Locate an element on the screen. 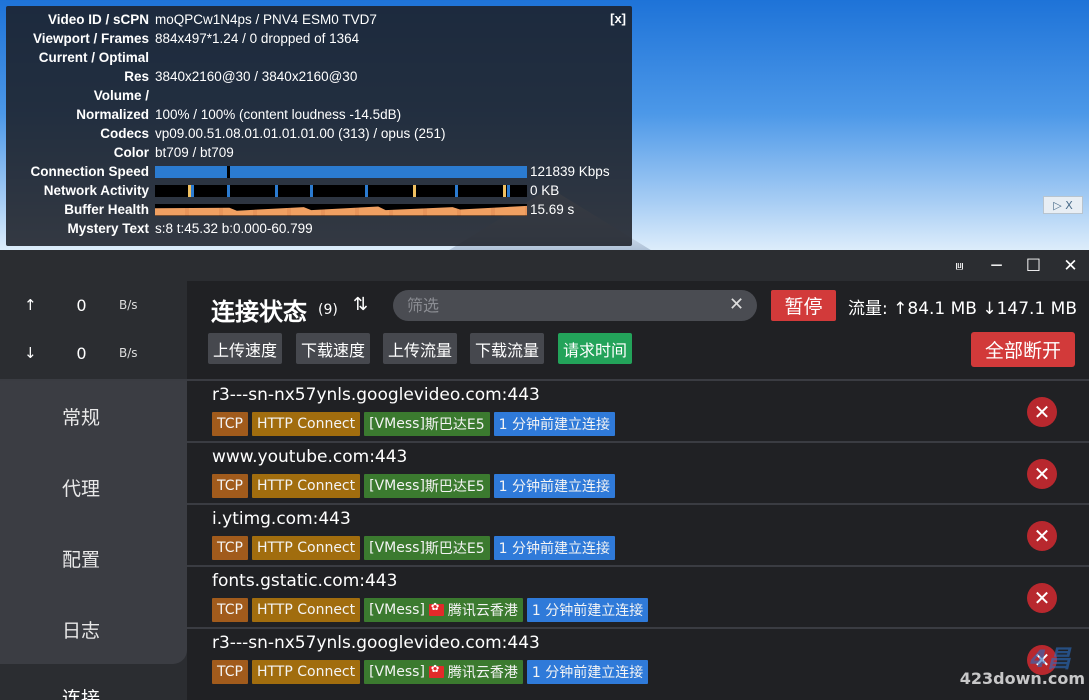 The image size is (1089, 700). stats-key: Volume / is located at coordinates (121, 95).